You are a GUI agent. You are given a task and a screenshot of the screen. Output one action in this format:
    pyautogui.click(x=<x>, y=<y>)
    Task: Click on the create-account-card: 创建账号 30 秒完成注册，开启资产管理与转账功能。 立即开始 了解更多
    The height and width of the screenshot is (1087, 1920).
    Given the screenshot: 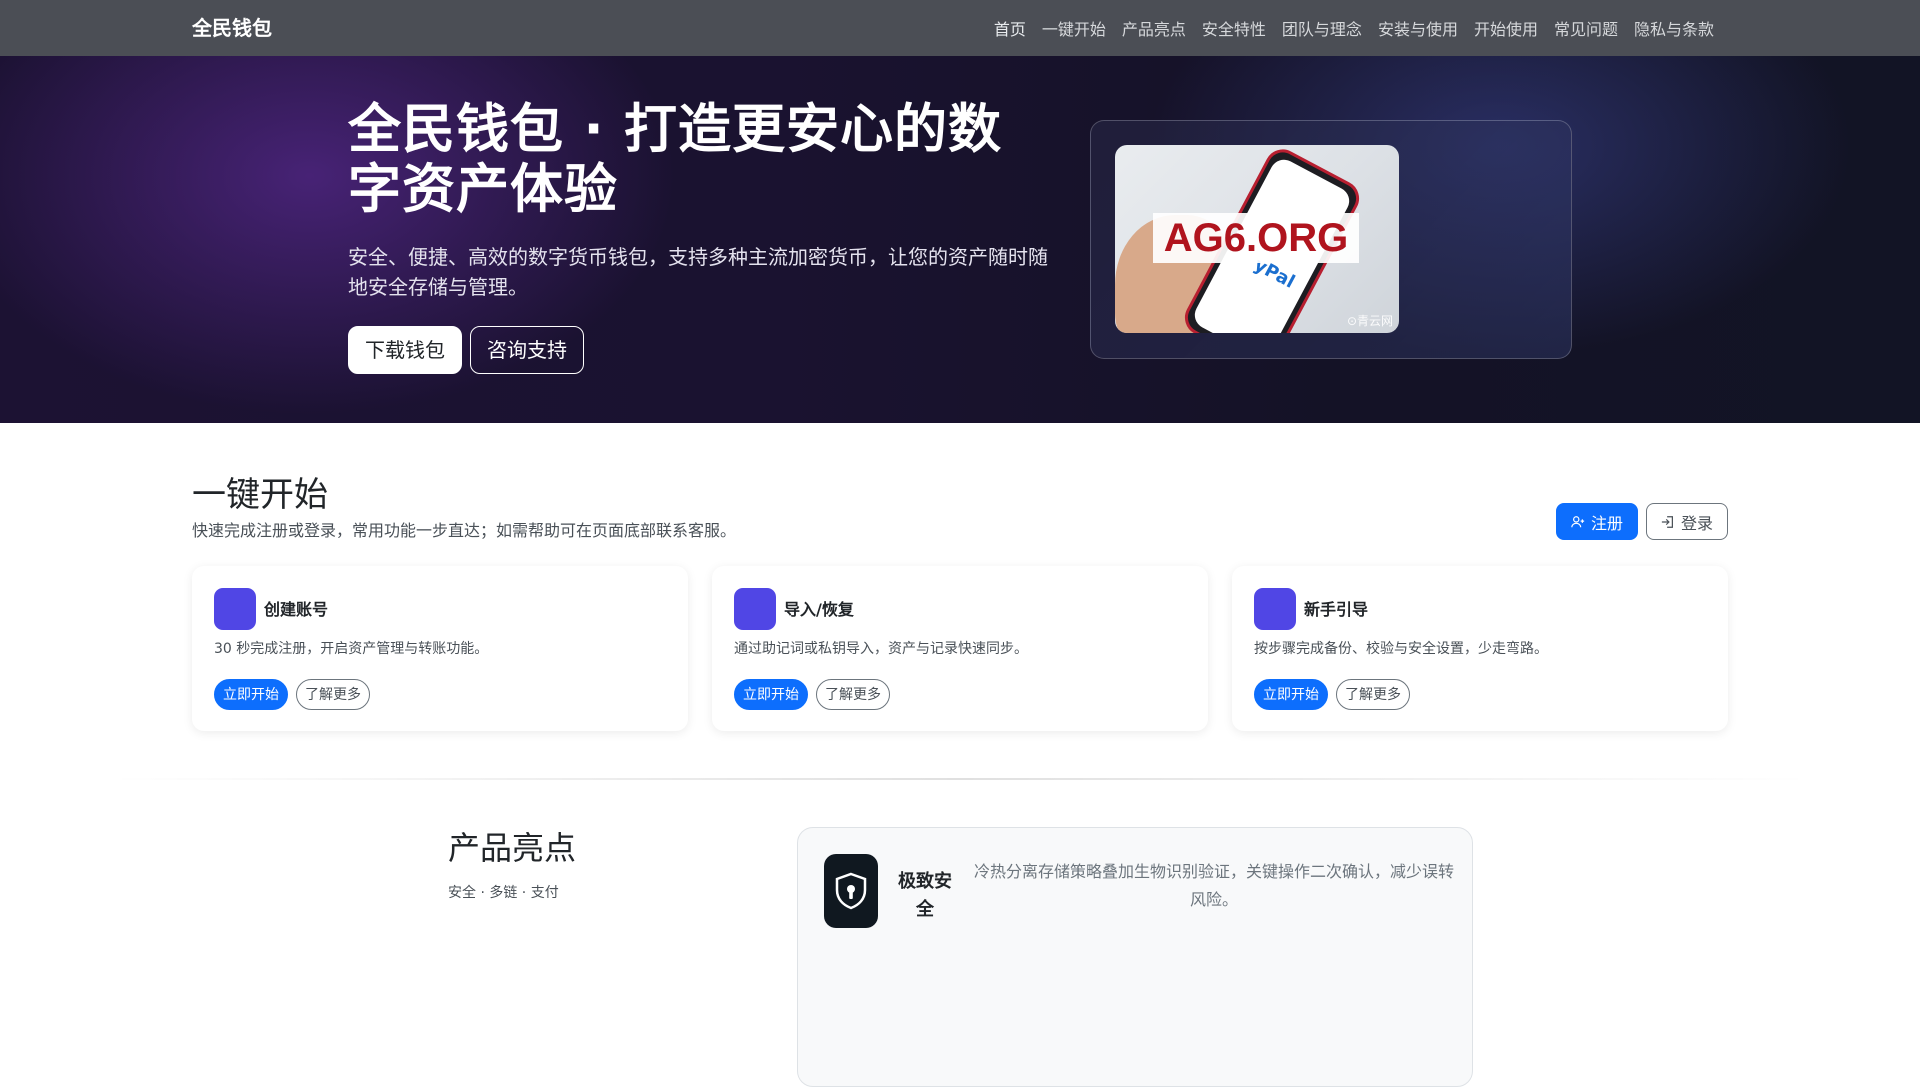 What is the action you would take?
    pyautogui.click(x=440, y=648)
    